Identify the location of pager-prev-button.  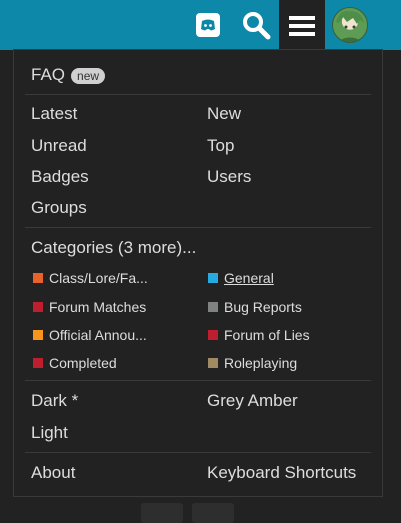
(162, 513).